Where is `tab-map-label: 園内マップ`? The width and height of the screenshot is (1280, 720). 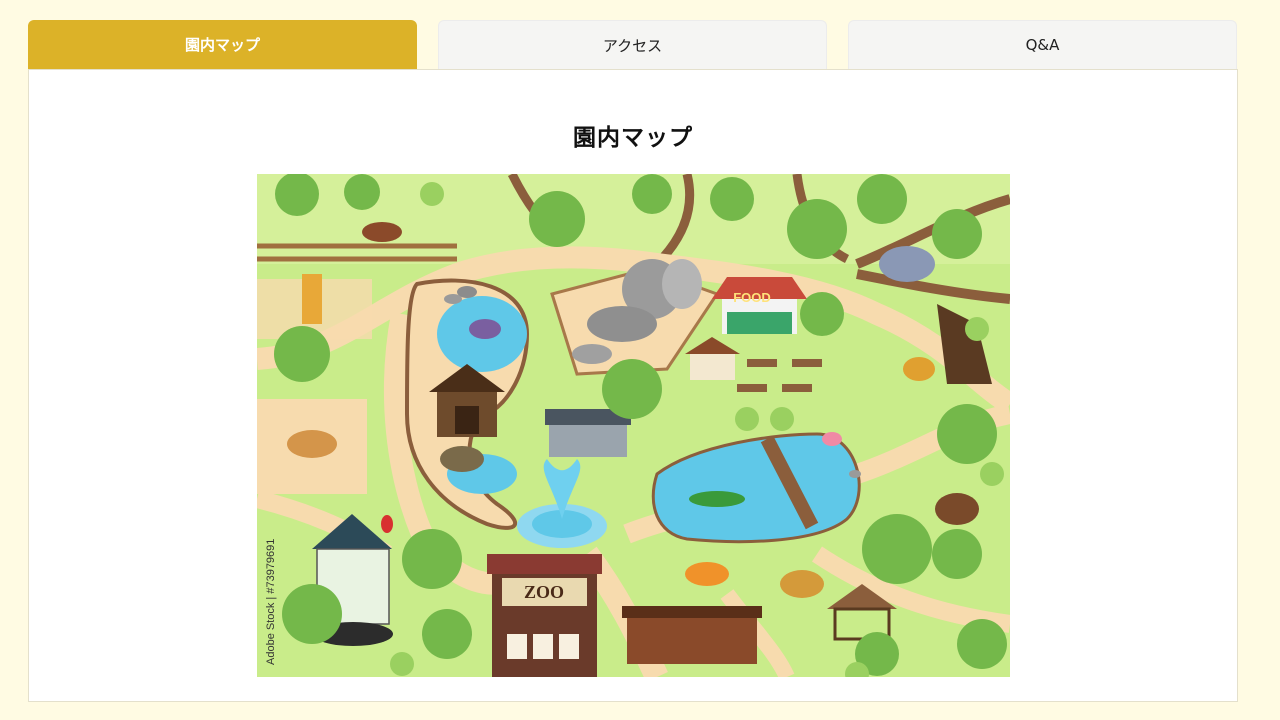 tab-map-label: 園内マップ is located at coordinates (222, 45).